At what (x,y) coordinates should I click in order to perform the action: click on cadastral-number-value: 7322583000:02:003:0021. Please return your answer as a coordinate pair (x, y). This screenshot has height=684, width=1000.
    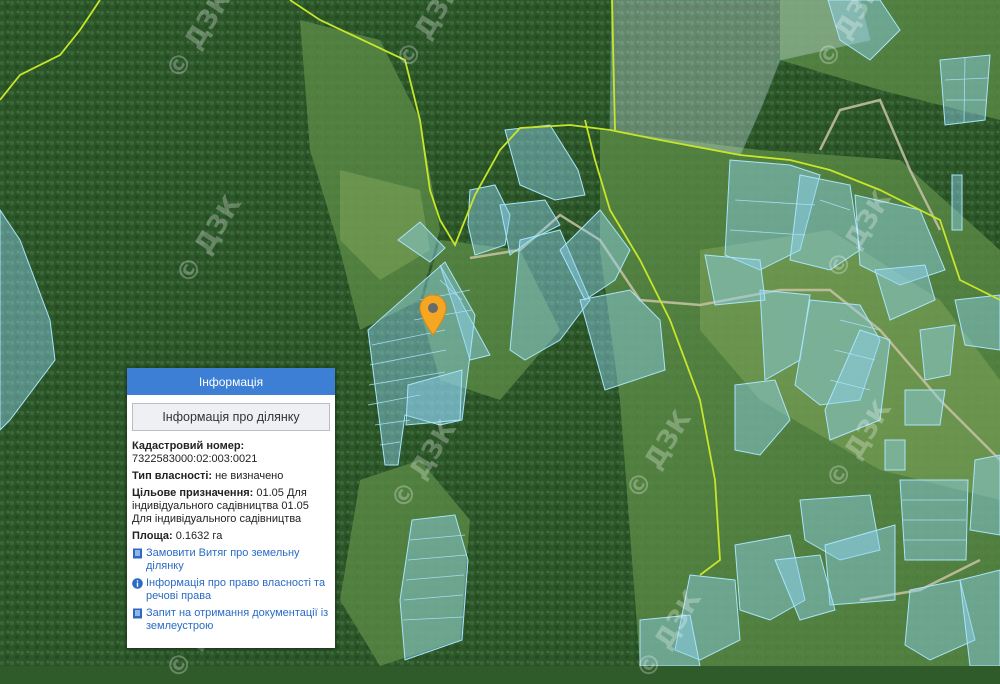
    Looking at the image, I should click on (195, 459).